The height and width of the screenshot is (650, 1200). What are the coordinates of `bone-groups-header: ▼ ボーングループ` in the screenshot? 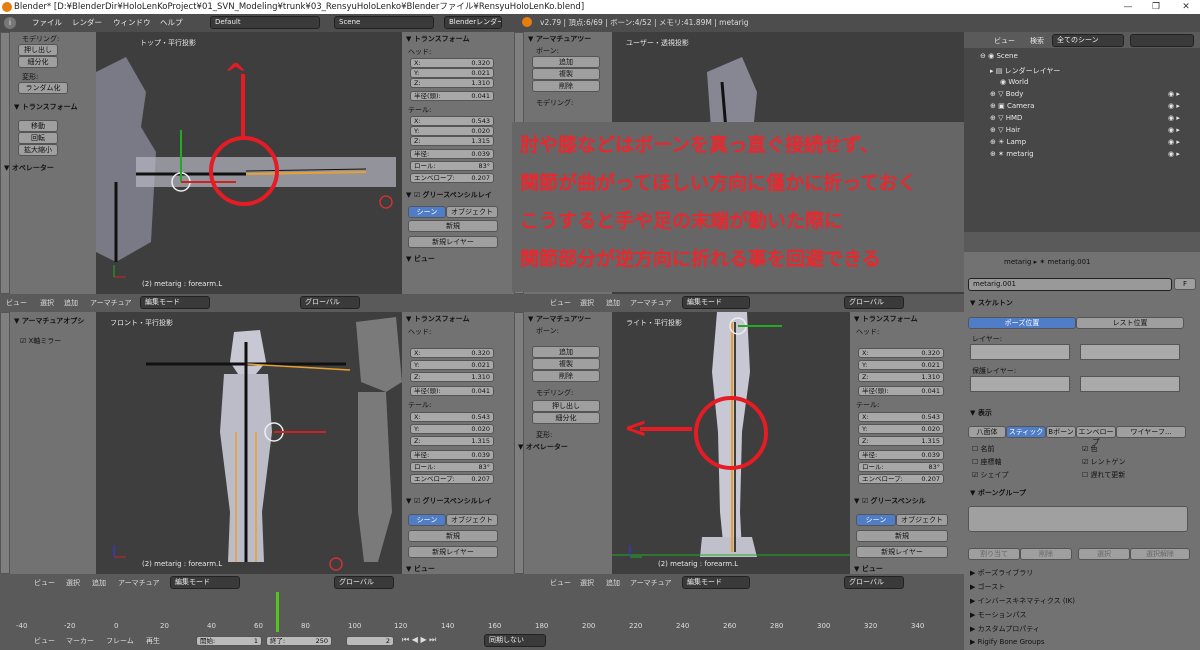 It's located at (998, 493).